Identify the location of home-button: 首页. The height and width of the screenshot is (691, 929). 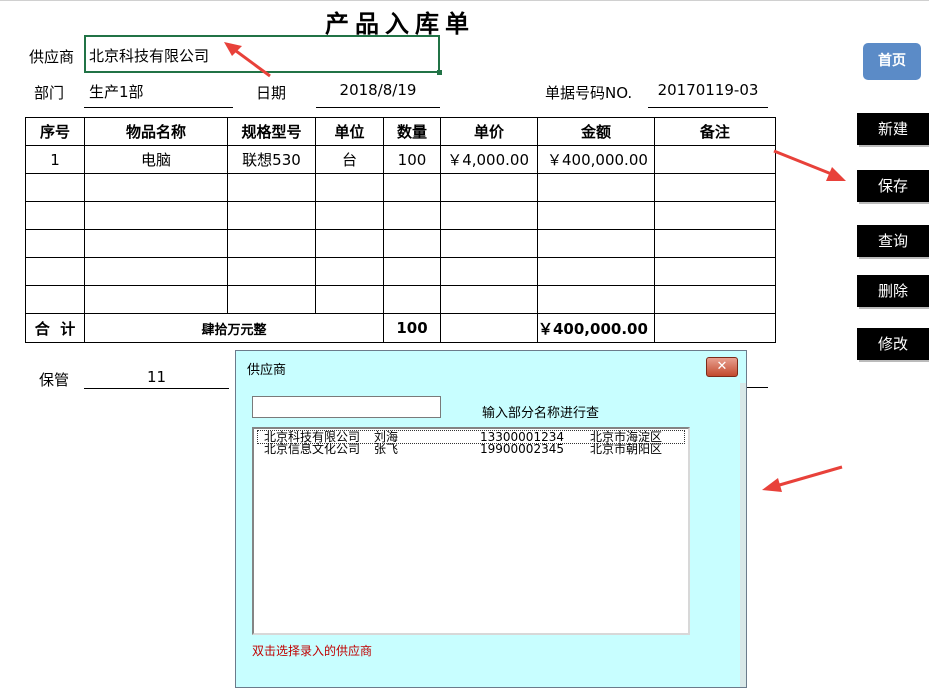
(892, 61).